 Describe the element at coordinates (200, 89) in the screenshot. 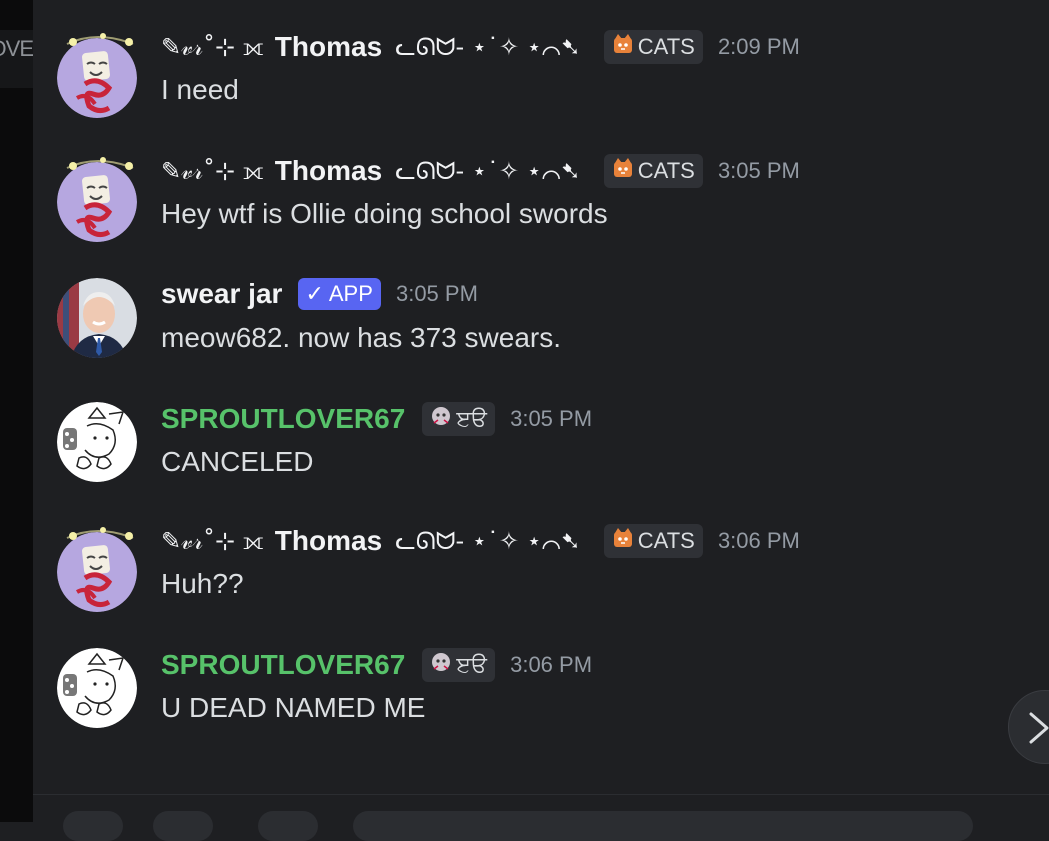

I see `message-text: I need` at that location.